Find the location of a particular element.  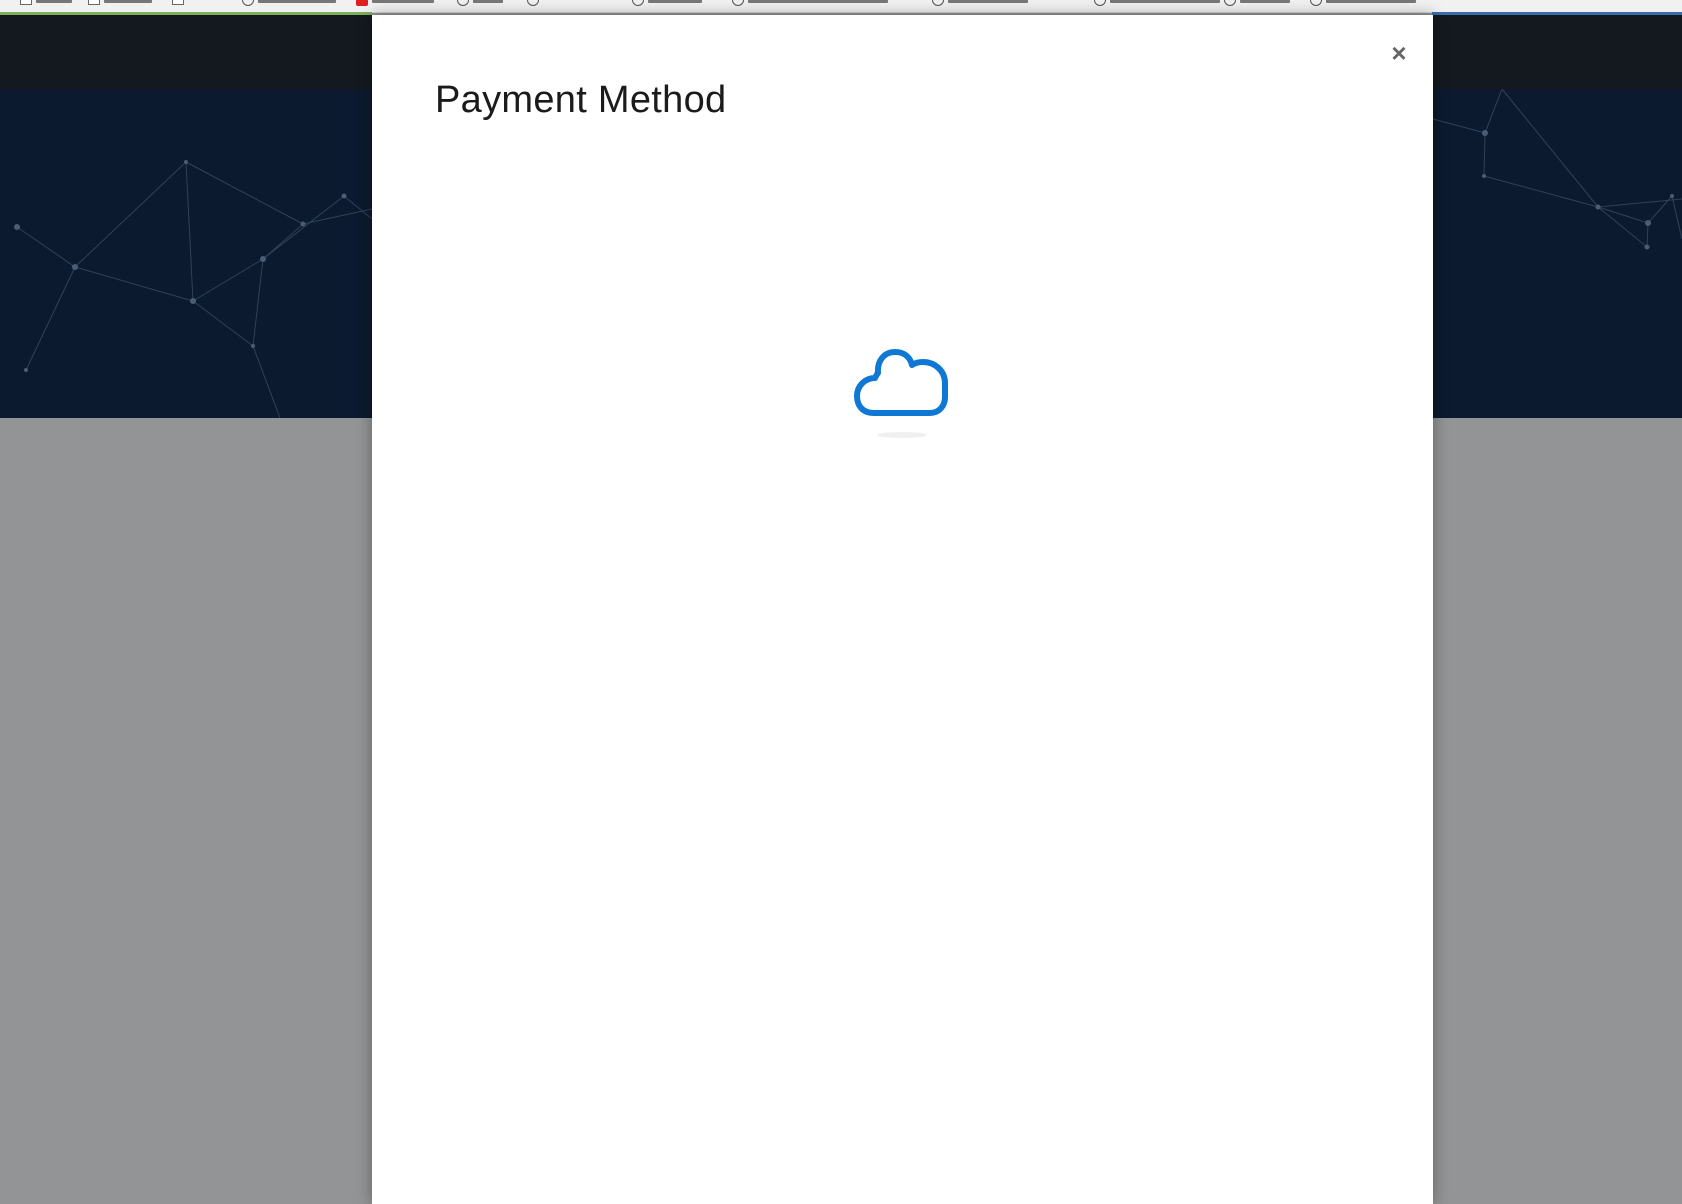

loader-shadow is located at coordinates (902, 435).